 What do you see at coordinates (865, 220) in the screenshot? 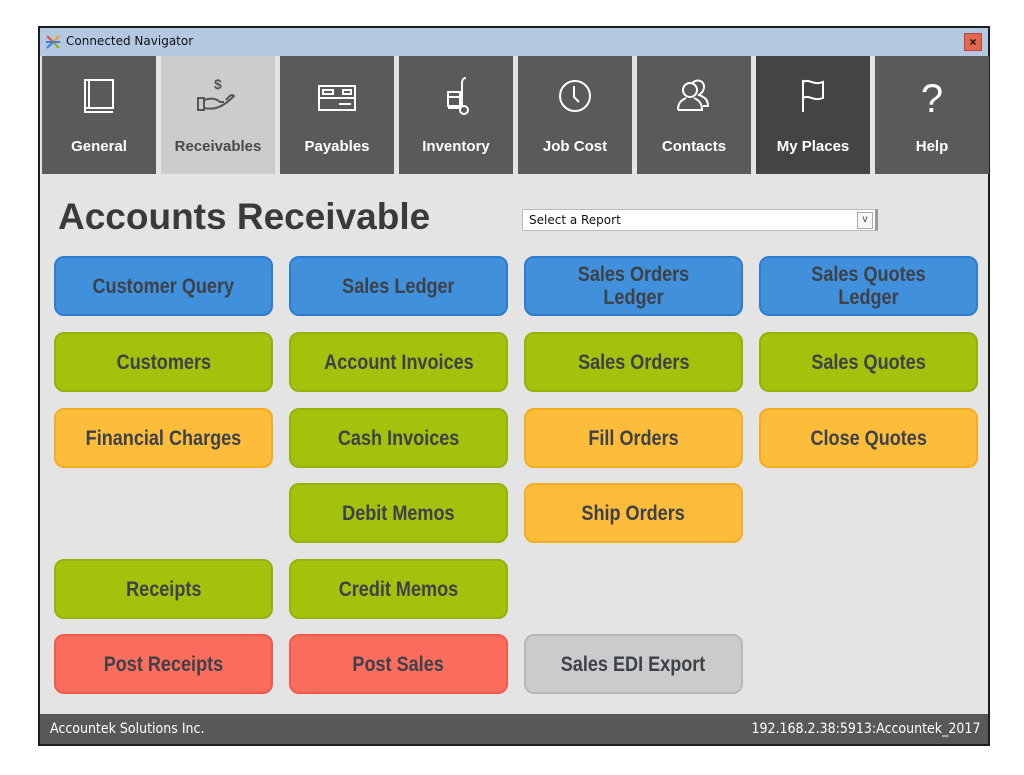
I see `chevron-down-icon: v` at bounding box center [865, 220].